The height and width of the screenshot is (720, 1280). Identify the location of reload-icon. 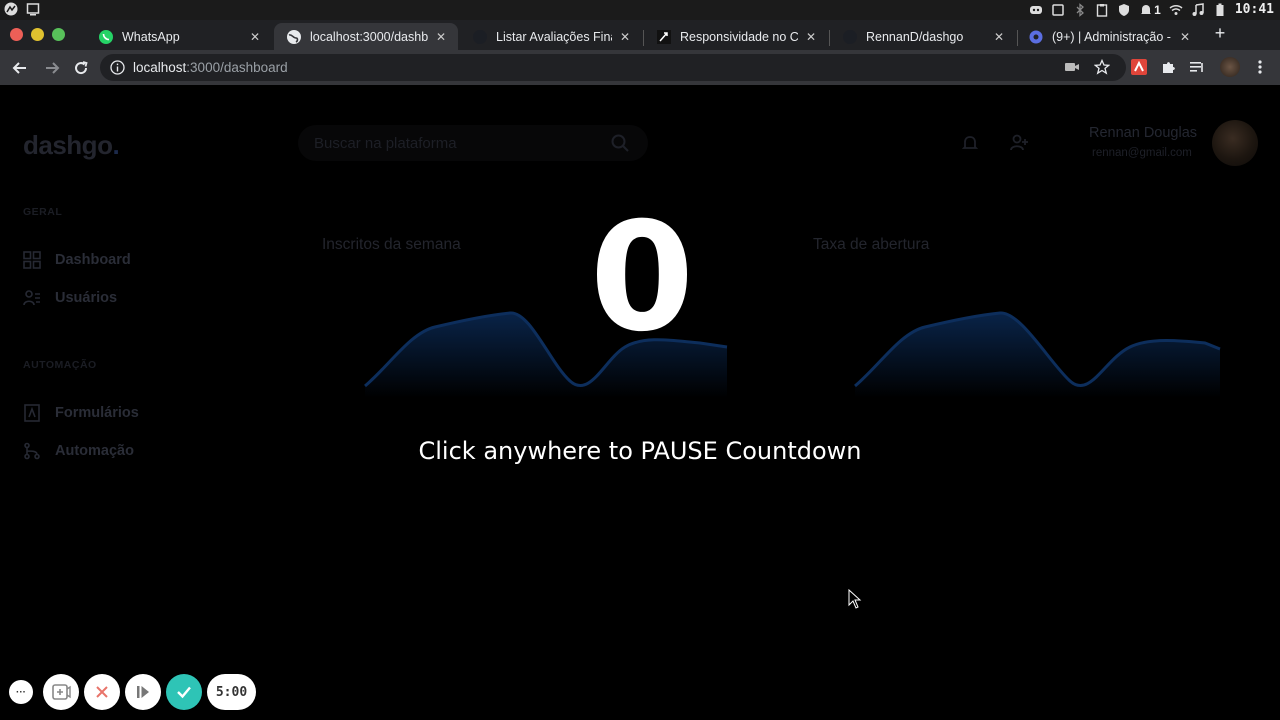
(81, 68).